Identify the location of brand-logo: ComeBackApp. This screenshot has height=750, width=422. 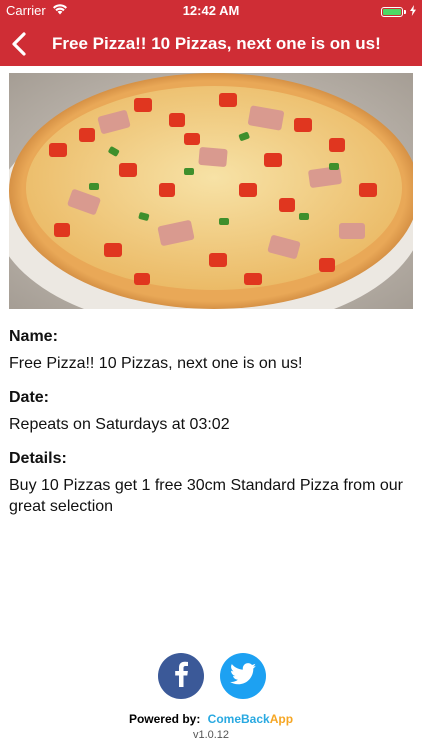
(250, 719).